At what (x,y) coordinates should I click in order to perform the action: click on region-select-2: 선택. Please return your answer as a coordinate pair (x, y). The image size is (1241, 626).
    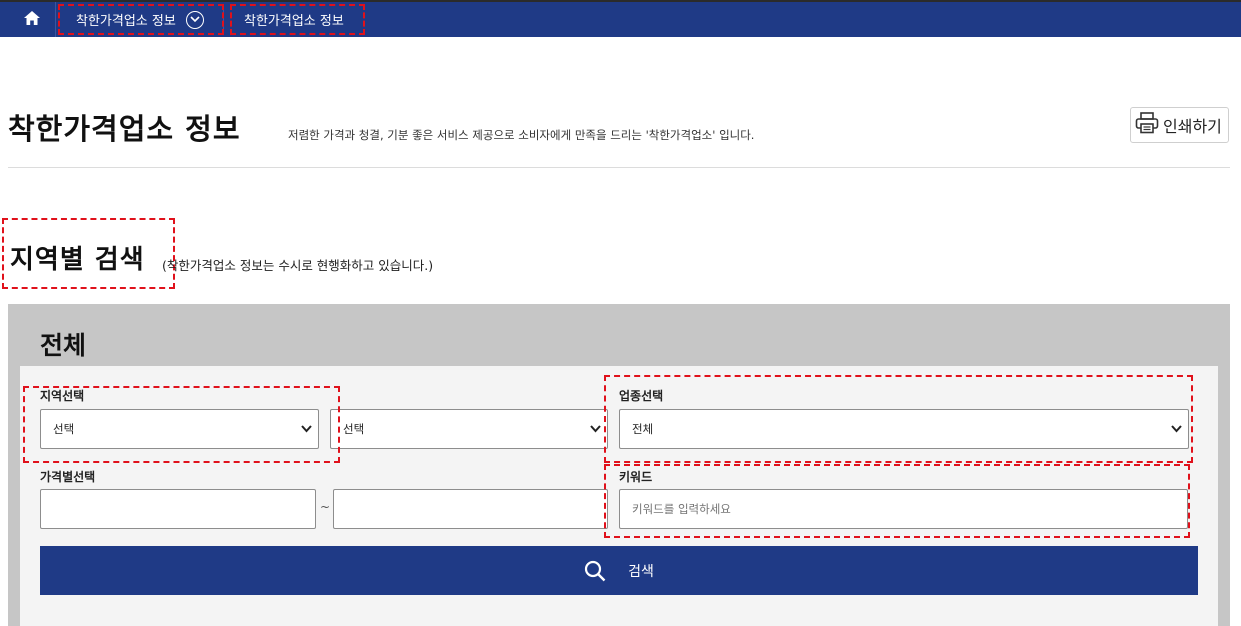
    Looking at the image, I should click on (469, 429).